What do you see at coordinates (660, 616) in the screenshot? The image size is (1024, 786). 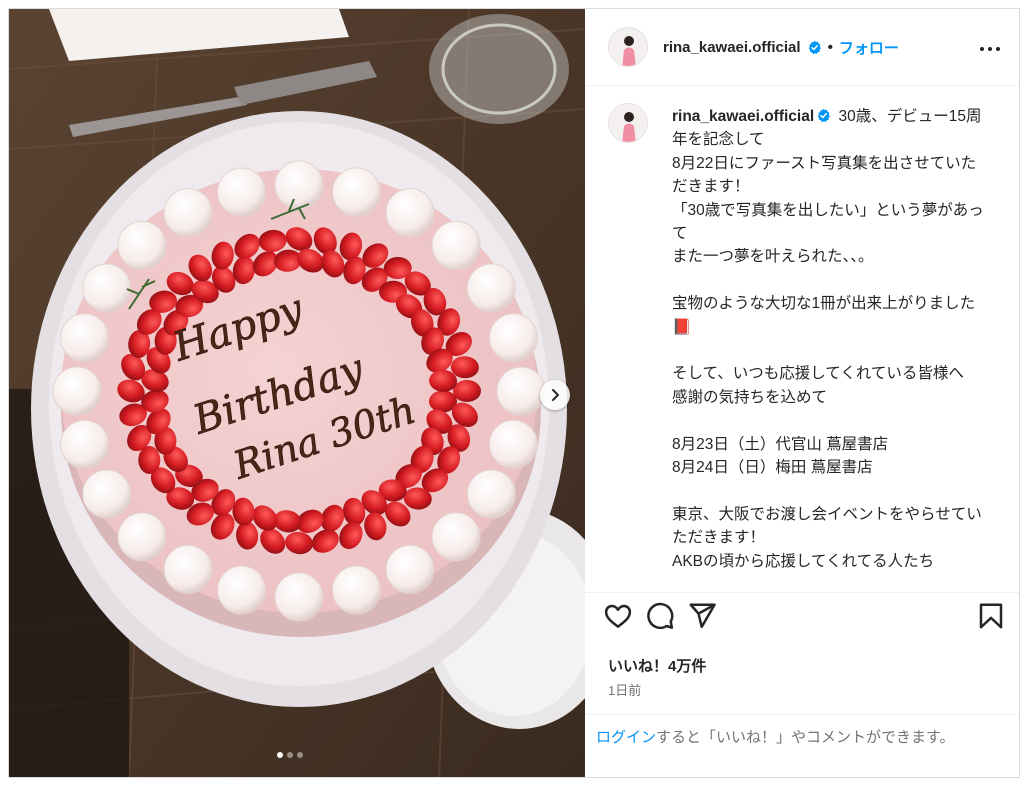 I see `comment-icon` at bounding box center [660, 616].